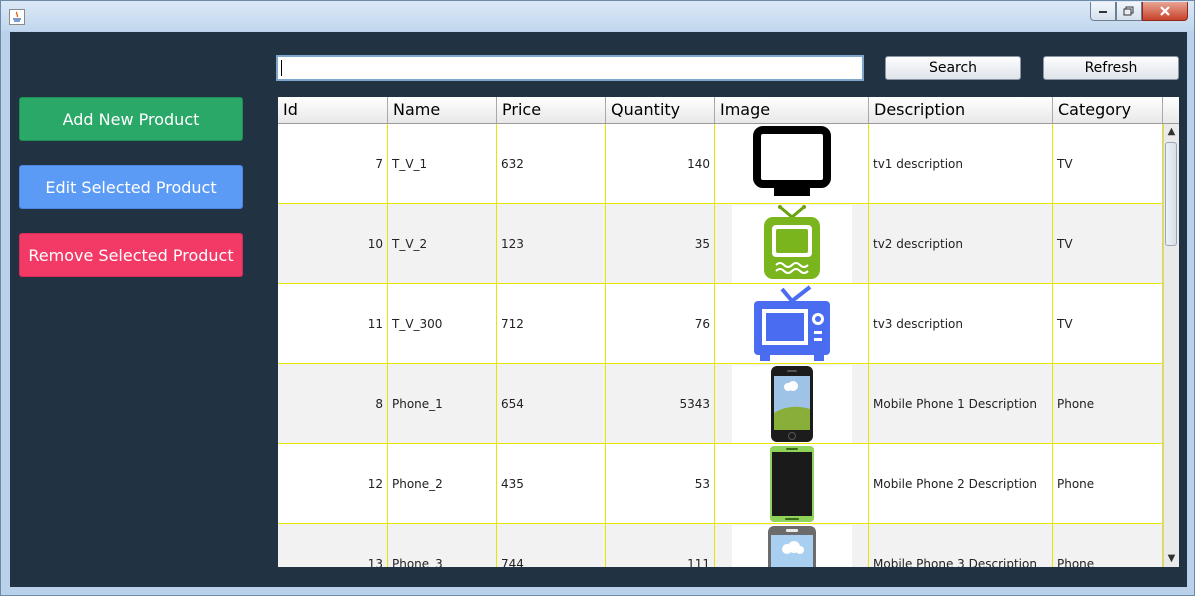 The width and height of the screenshot is (1195, 596). What do you see at coordinates (442, 484) in the screenshot?
I see `cell-name: Phone_2` at bounding box center [442, 484].